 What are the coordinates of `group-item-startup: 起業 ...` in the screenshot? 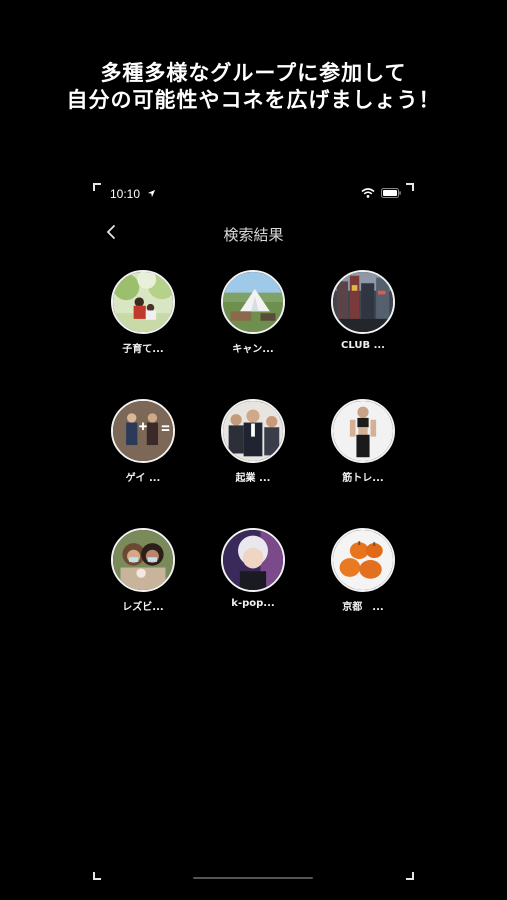 It's located at (253, 441).